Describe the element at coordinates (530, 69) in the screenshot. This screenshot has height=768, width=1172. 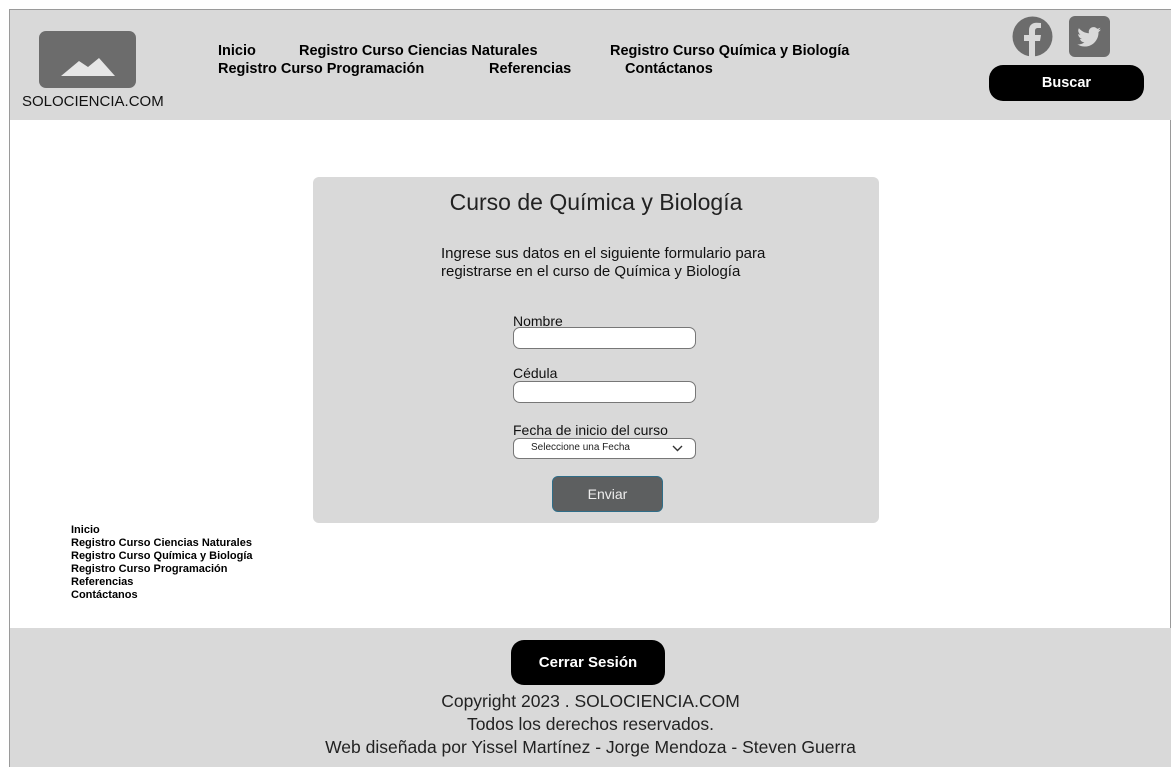
I see `nav-referencias: Referencias` at that location.